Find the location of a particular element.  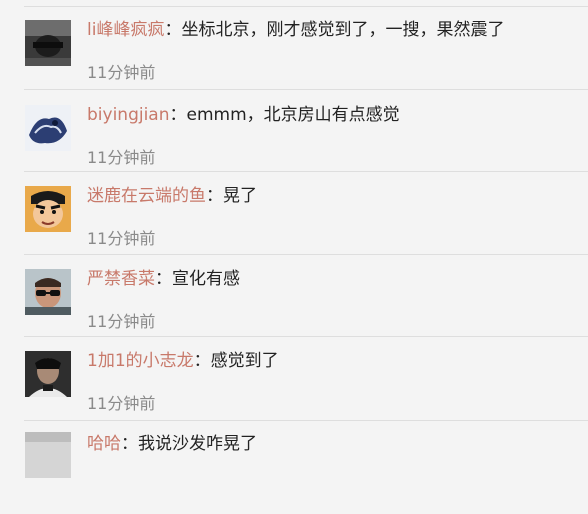

avatar-man-sunglasses-icon is located at coordinates (48, 292).